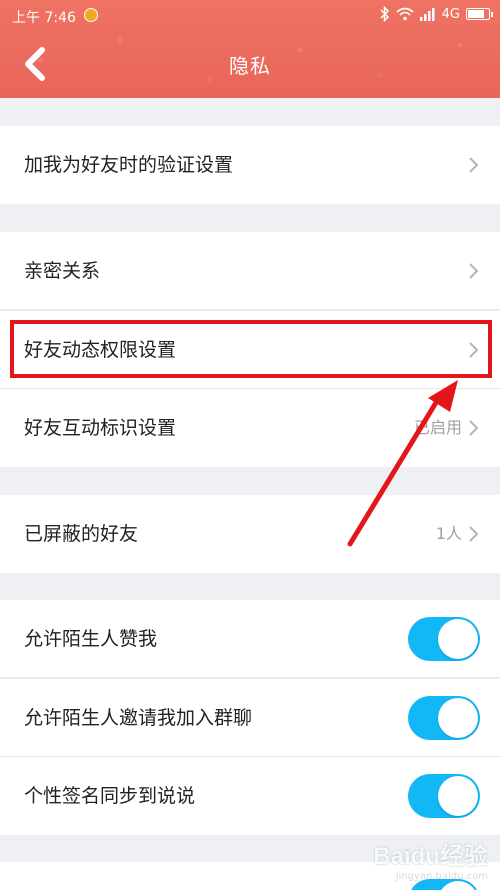  What do you see at coordinates (250, 796) in the screenshot?
I see `list-item-signature-sync: 个性签名同步到说说` at bounding box center [250, 796].